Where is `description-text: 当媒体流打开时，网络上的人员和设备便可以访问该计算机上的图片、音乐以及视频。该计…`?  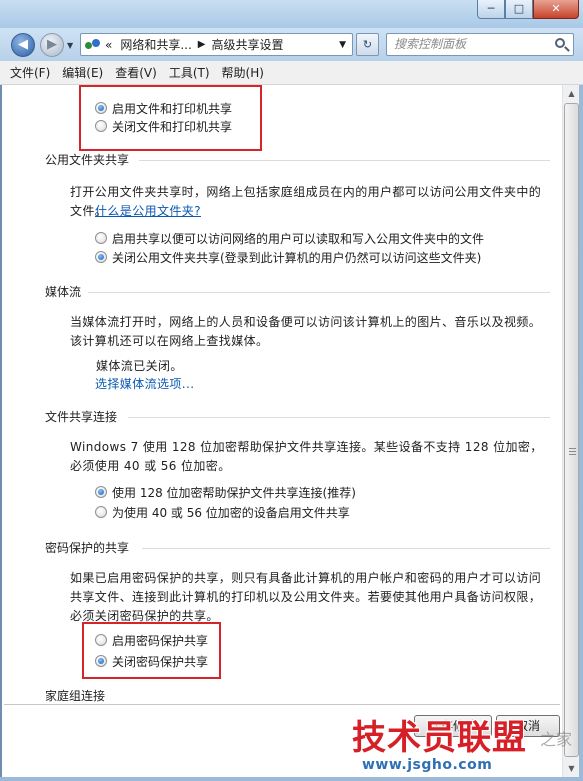
description-text: 当媒体流打开时，网络上的人员和设备便可以访问该计算机上的图片、音乐以及视频。该计… is located at coordinates (306, 331).